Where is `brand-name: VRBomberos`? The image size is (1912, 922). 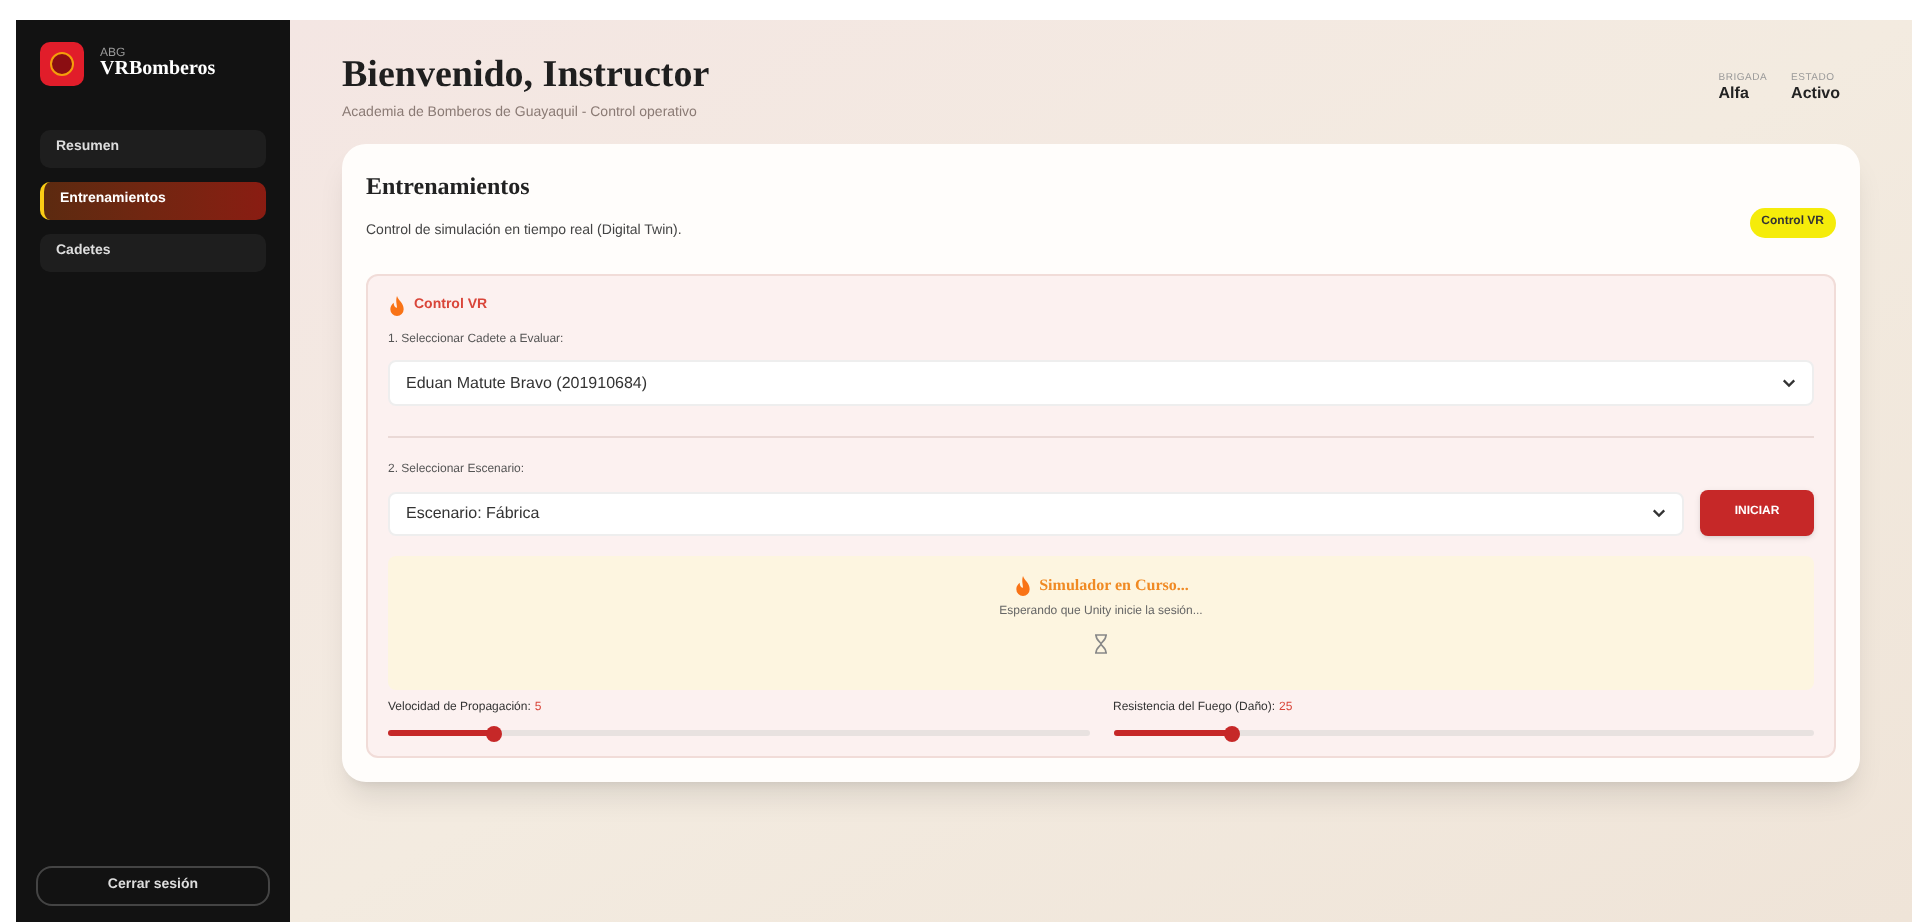 brand-name: VRBomberos is located at coordinates (158, 70).